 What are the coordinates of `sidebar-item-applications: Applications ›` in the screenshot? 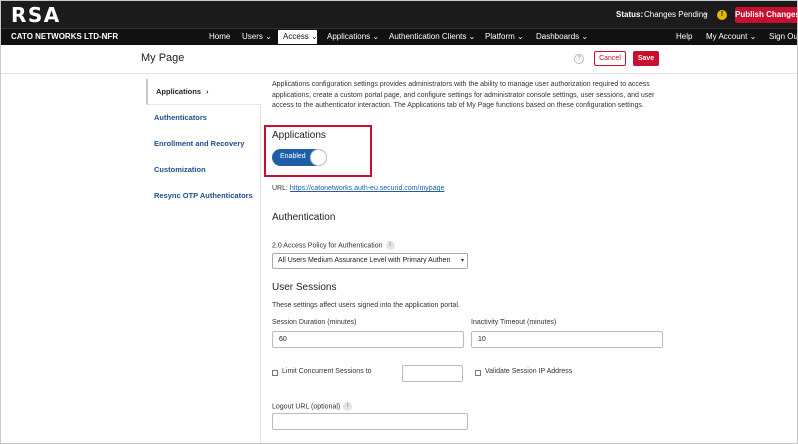 It's located at (203, 92).